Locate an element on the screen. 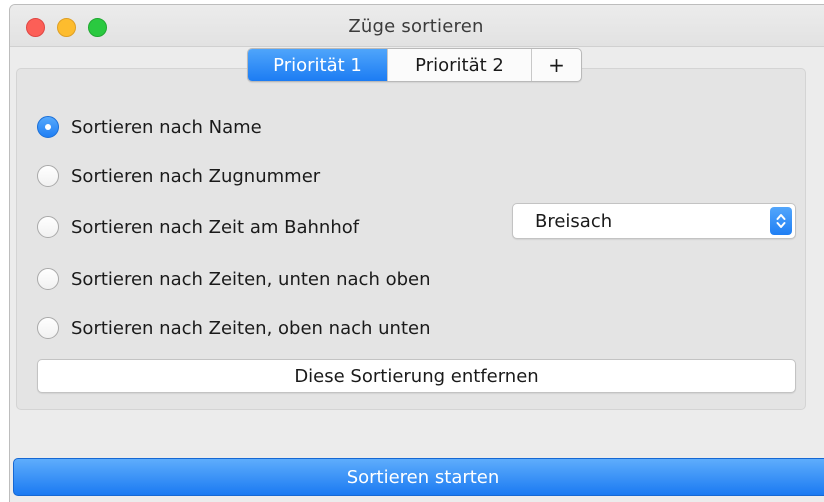 The image size is (824, 502). sort-option-station-time-label: Sortieren nach Zeit am Bahnhof is located at coordinates (215, 227).